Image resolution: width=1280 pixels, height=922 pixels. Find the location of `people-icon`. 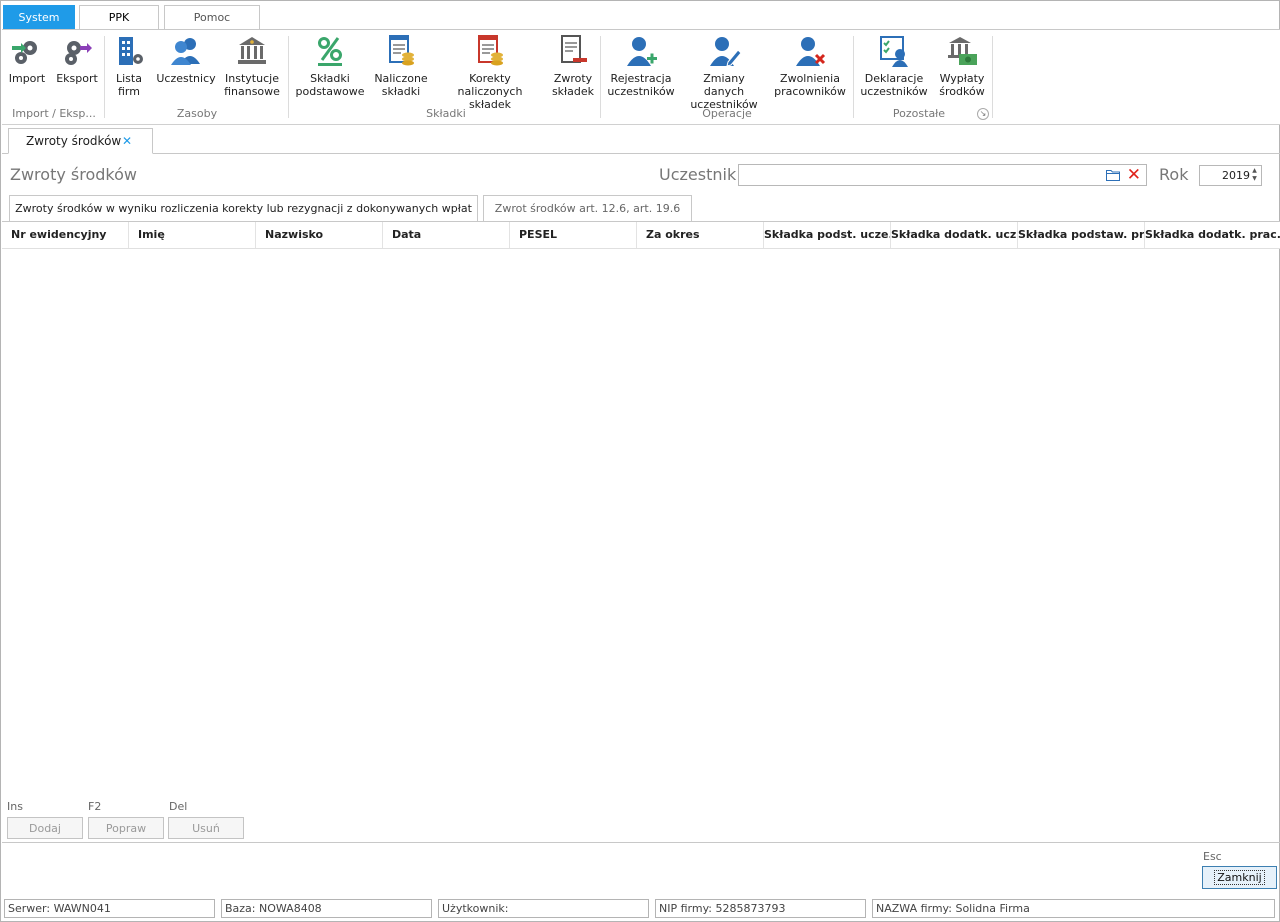

people-icon is located at coordinates (185, 51).